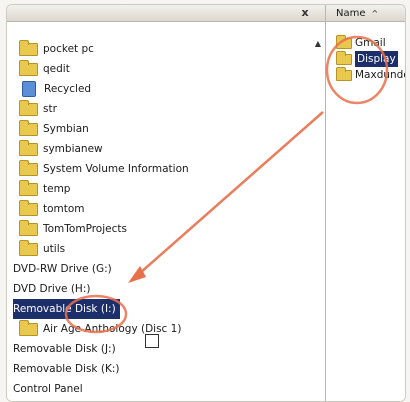  I want to click on tree-item-recycled: Recycled, so click(101, 89).